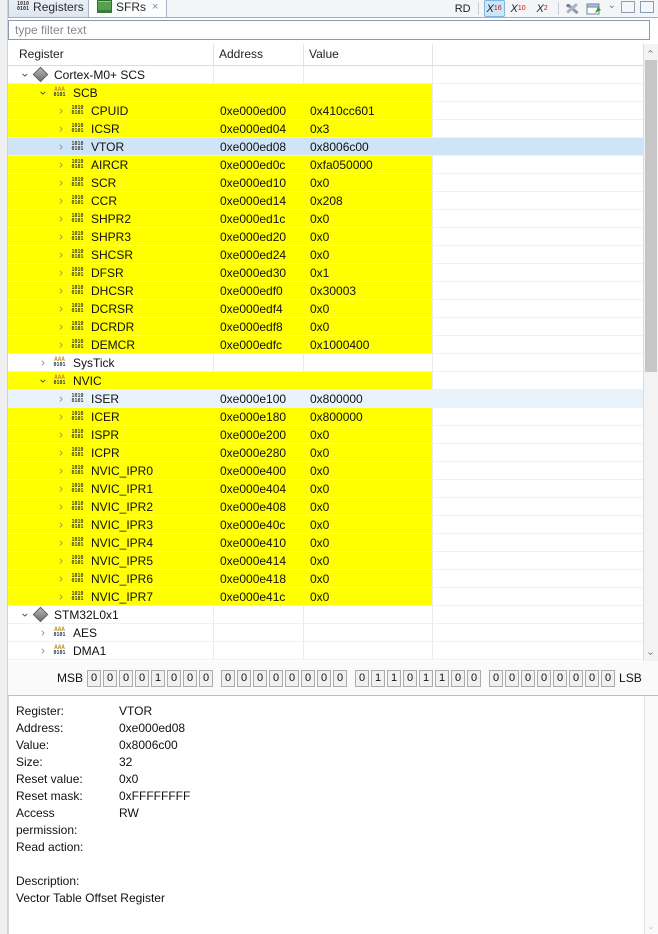 The image size is (658, 934). What do you see at coordinates (333, 327) in the screenshot?
I see `table-row: › 1010 0101 DCRDR 0xe000edf8 0x0` at bounding box center [333, 327].